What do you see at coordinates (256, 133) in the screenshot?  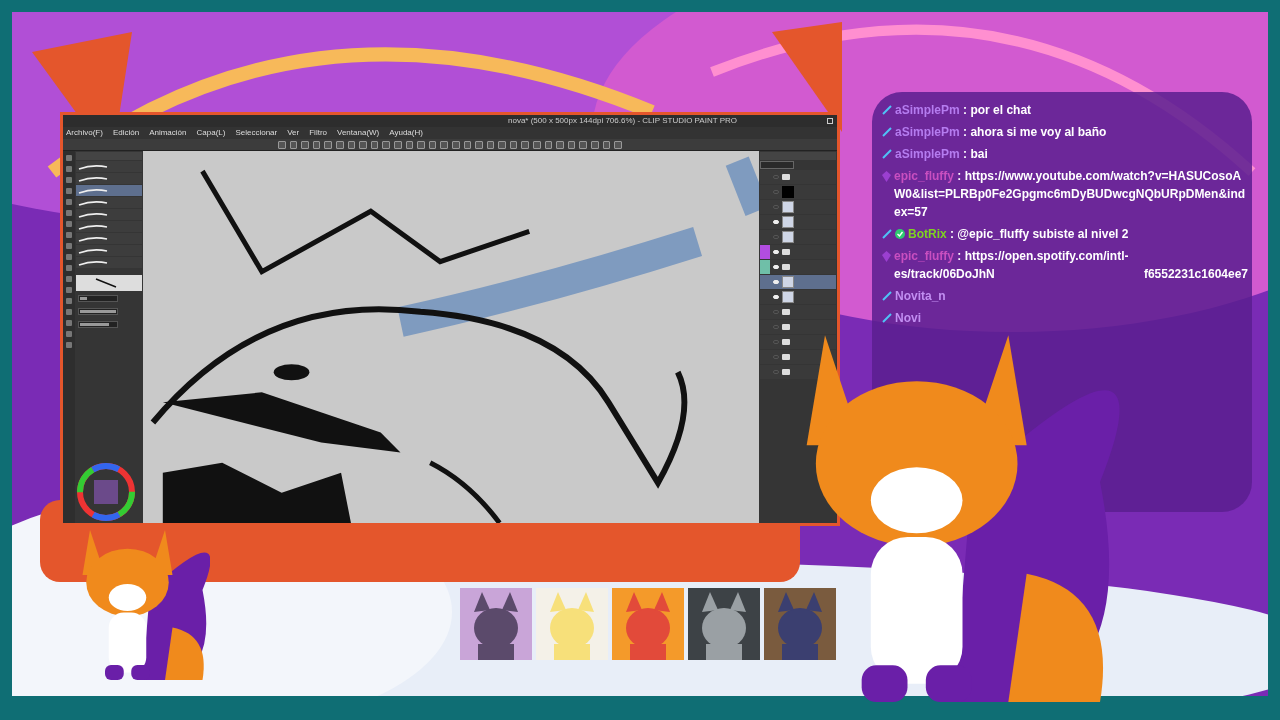 I see `menu-item: Seleccionar` at bounding box center [256, 133].